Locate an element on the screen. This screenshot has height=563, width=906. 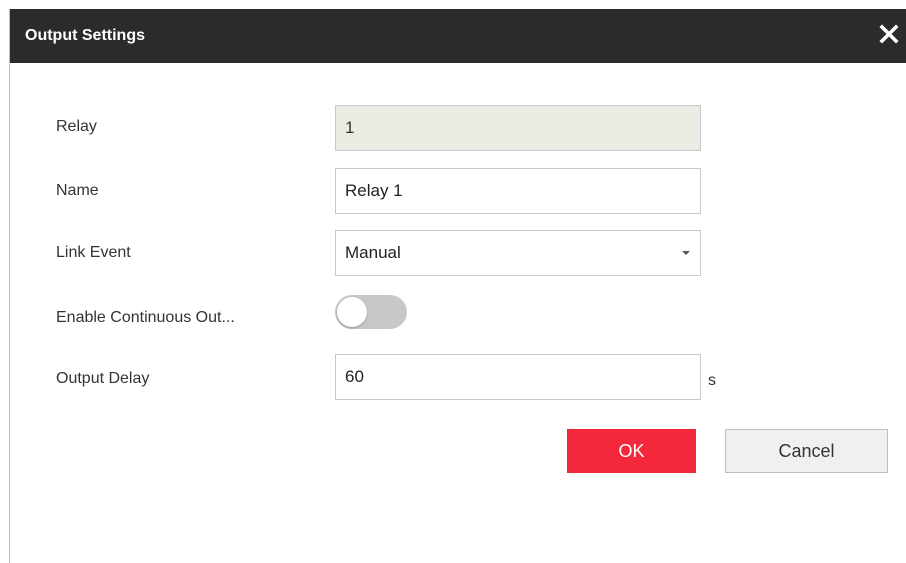
dialog-title: Output Settings is located at coordinates (85, 35).